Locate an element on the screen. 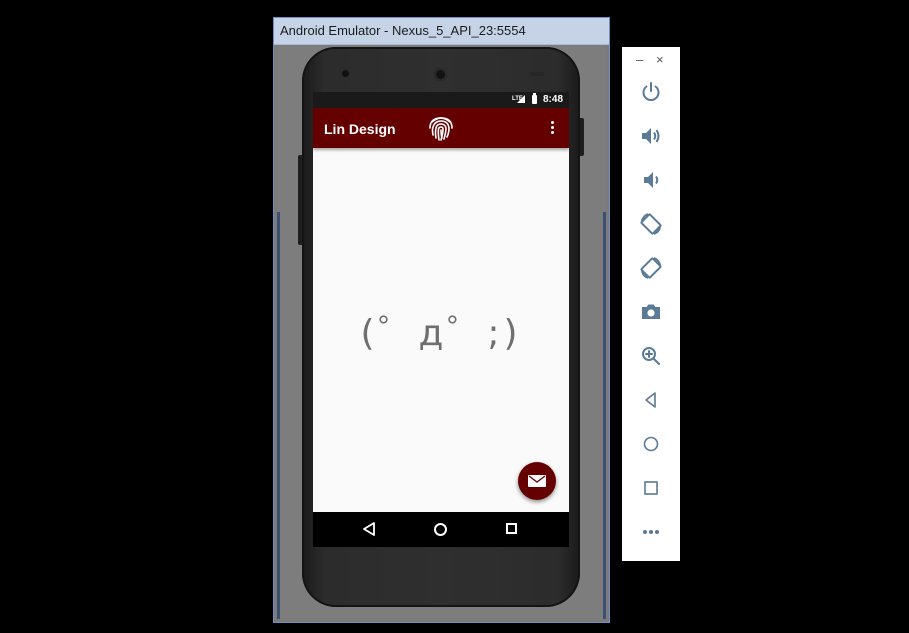  toolbar-home-button is located at coordinates (651, 444).